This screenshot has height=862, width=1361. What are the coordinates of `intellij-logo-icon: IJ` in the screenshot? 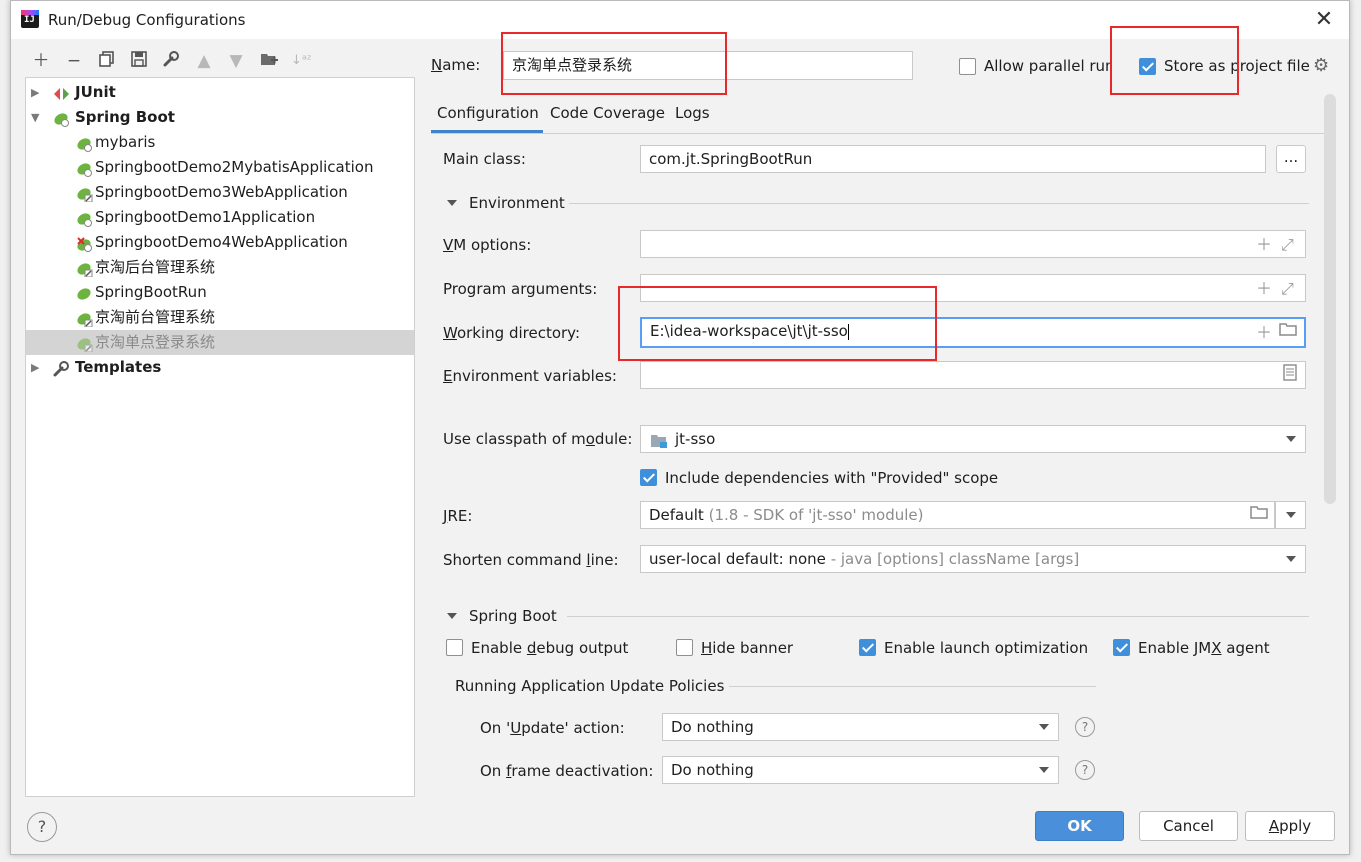 It's located at (30, 19).